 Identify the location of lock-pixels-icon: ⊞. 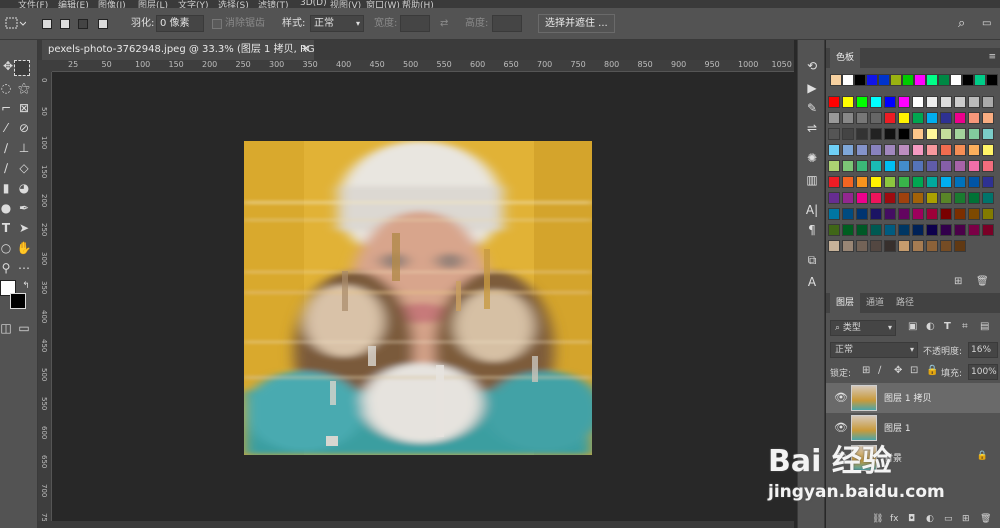
(866, 370).